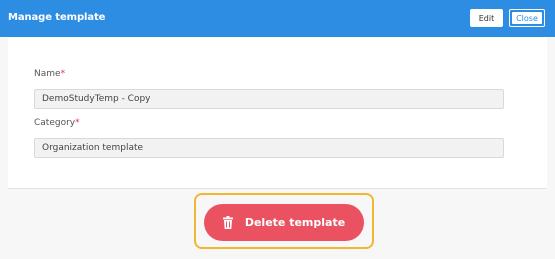 This screenshot has height=259, width=555. What do you see at coordinates (227, 222) in the screenshot?
I see `trash-icon` at bounding box center [227, 222].